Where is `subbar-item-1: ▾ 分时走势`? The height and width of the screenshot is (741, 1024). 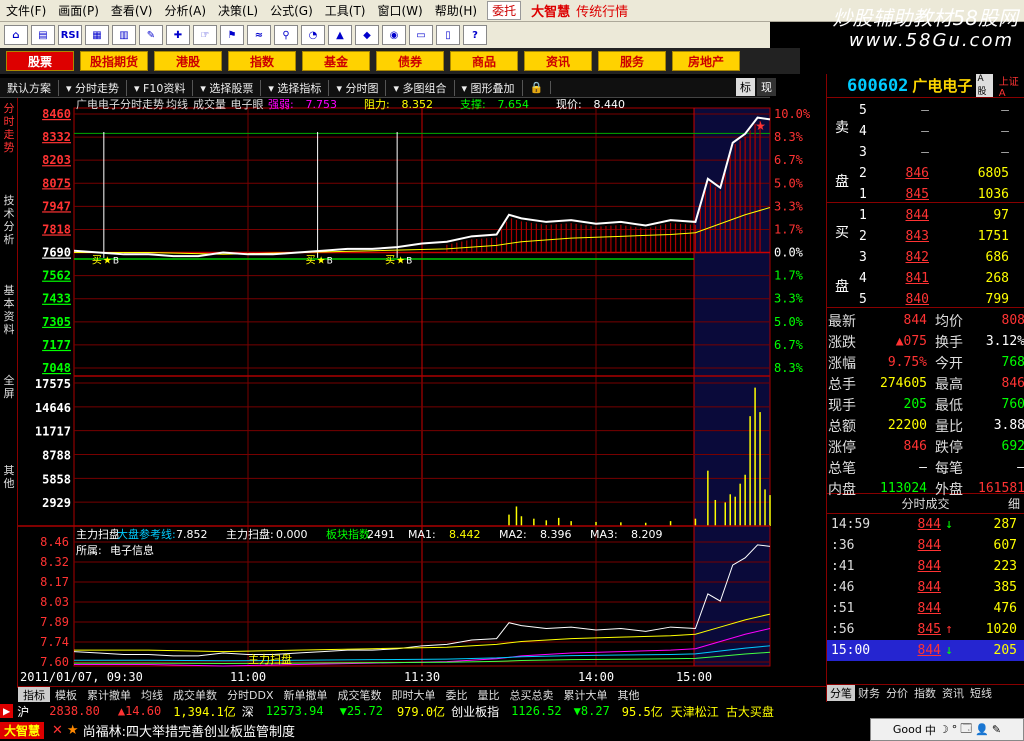
subbar-item-1: ▾ 分时走势 is located at coordinates (93, 87).